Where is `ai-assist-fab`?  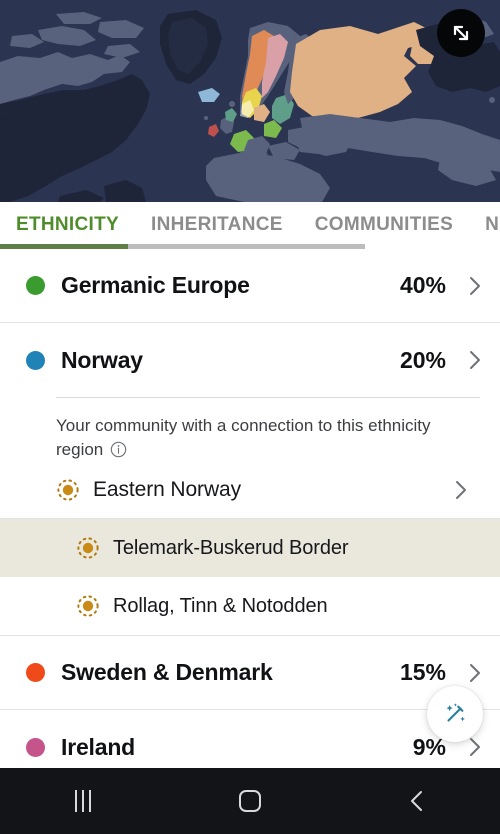 ai-assist-fab is located at coordinates (455, 714).